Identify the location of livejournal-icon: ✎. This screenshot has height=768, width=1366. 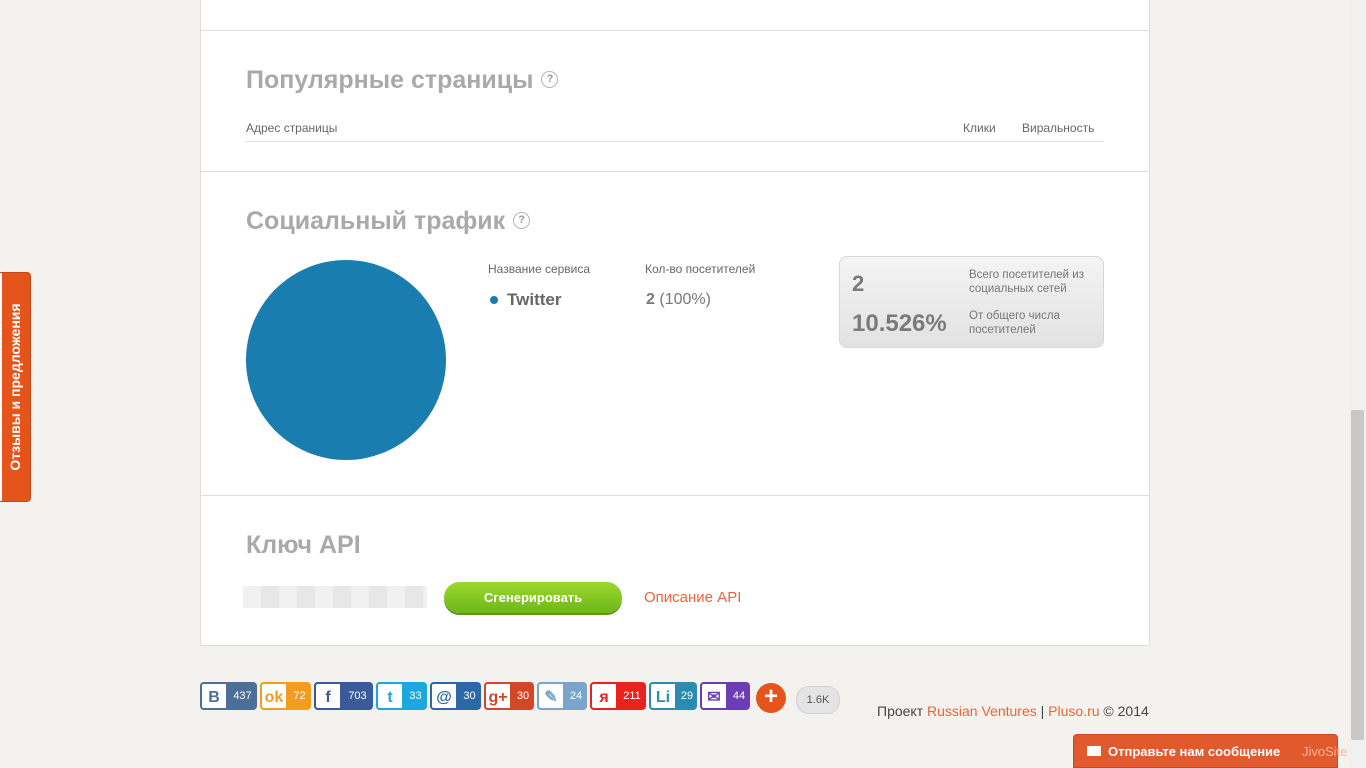
(551, 696).